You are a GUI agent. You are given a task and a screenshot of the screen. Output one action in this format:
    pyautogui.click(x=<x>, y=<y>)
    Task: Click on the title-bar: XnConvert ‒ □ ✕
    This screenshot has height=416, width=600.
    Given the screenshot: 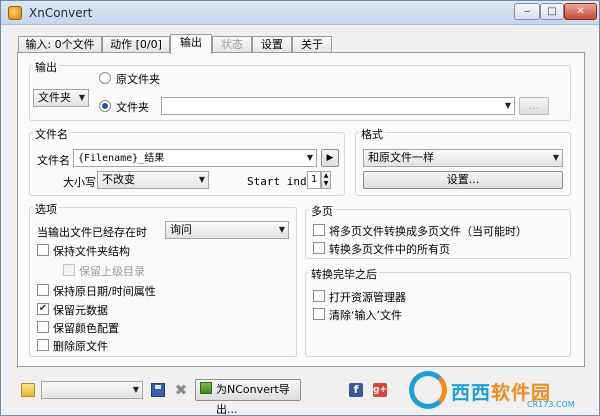 What is the action you would take?
    pyautogui.click(x=300, y=13)
    